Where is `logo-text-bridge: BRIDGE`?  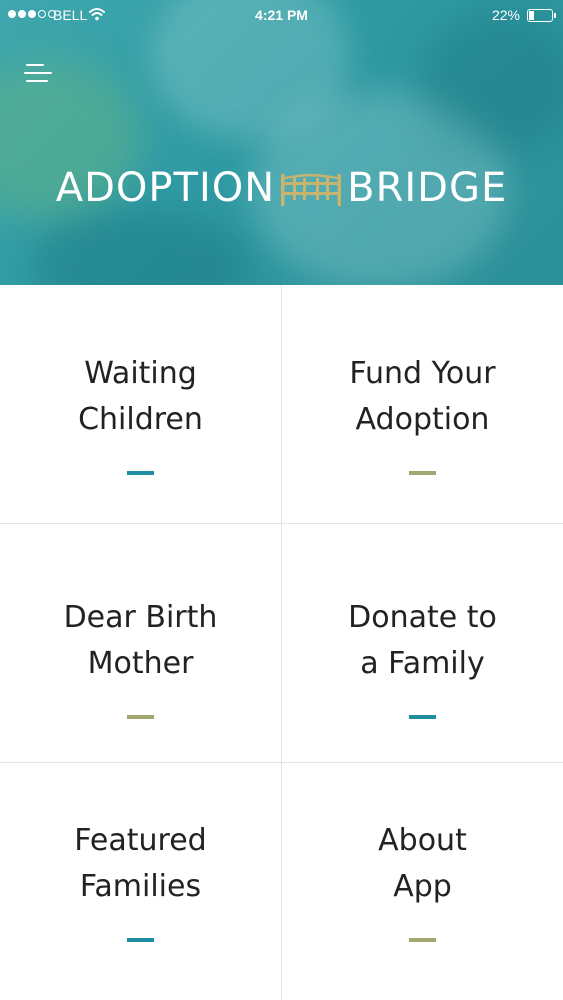
logo-text-bridge: BRIDGE is located at coordinates (427, 188).